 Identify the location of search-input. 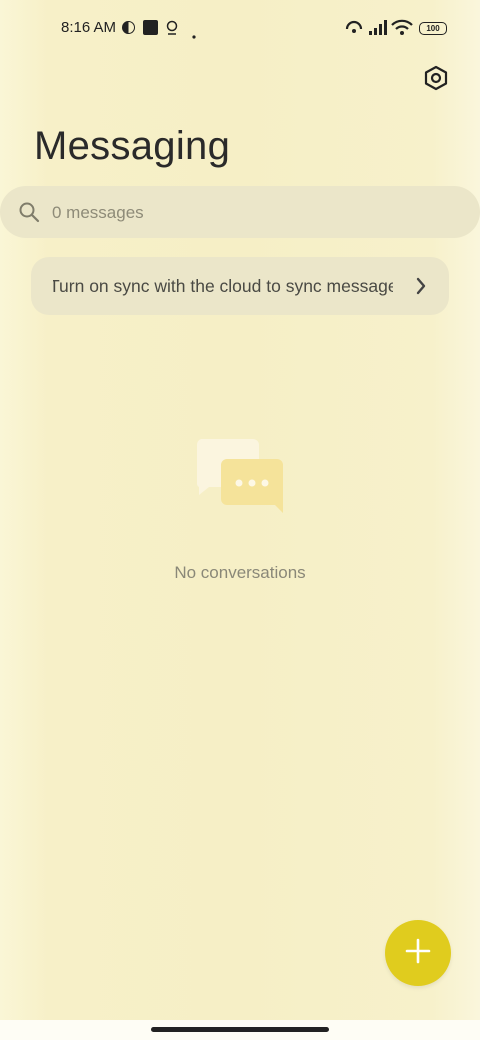
(252, 213).